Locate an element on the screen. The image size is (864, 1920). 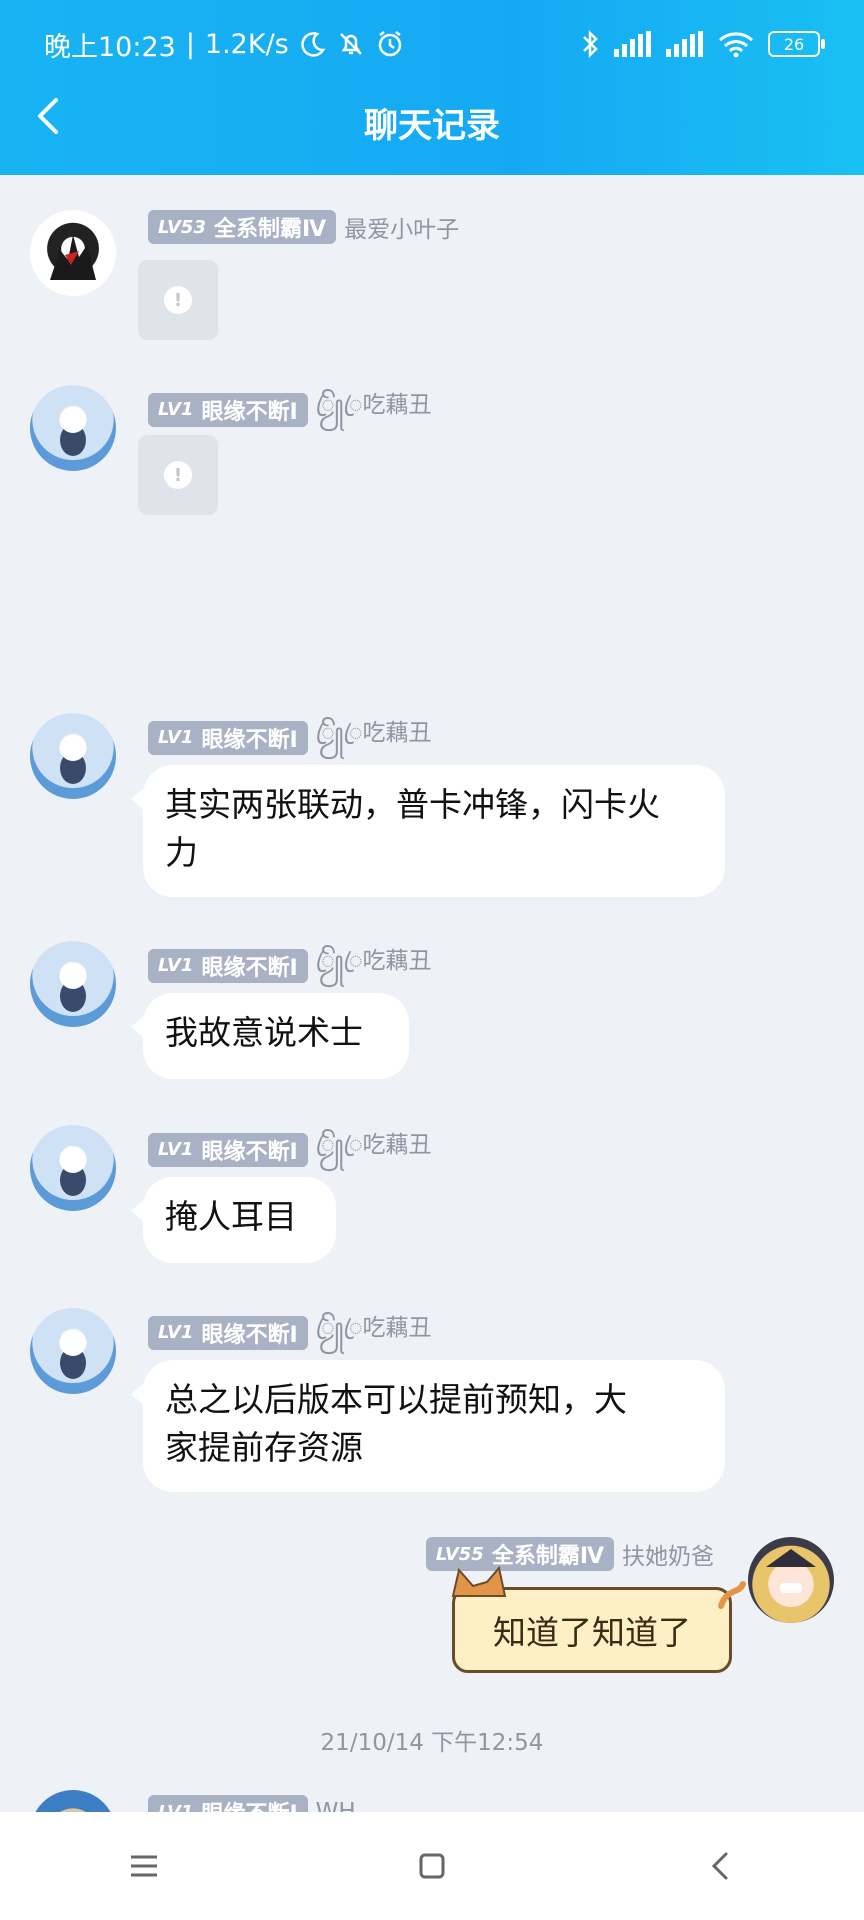
sender-name: 扶她奶爸 is located at coordinates (668, 1557).